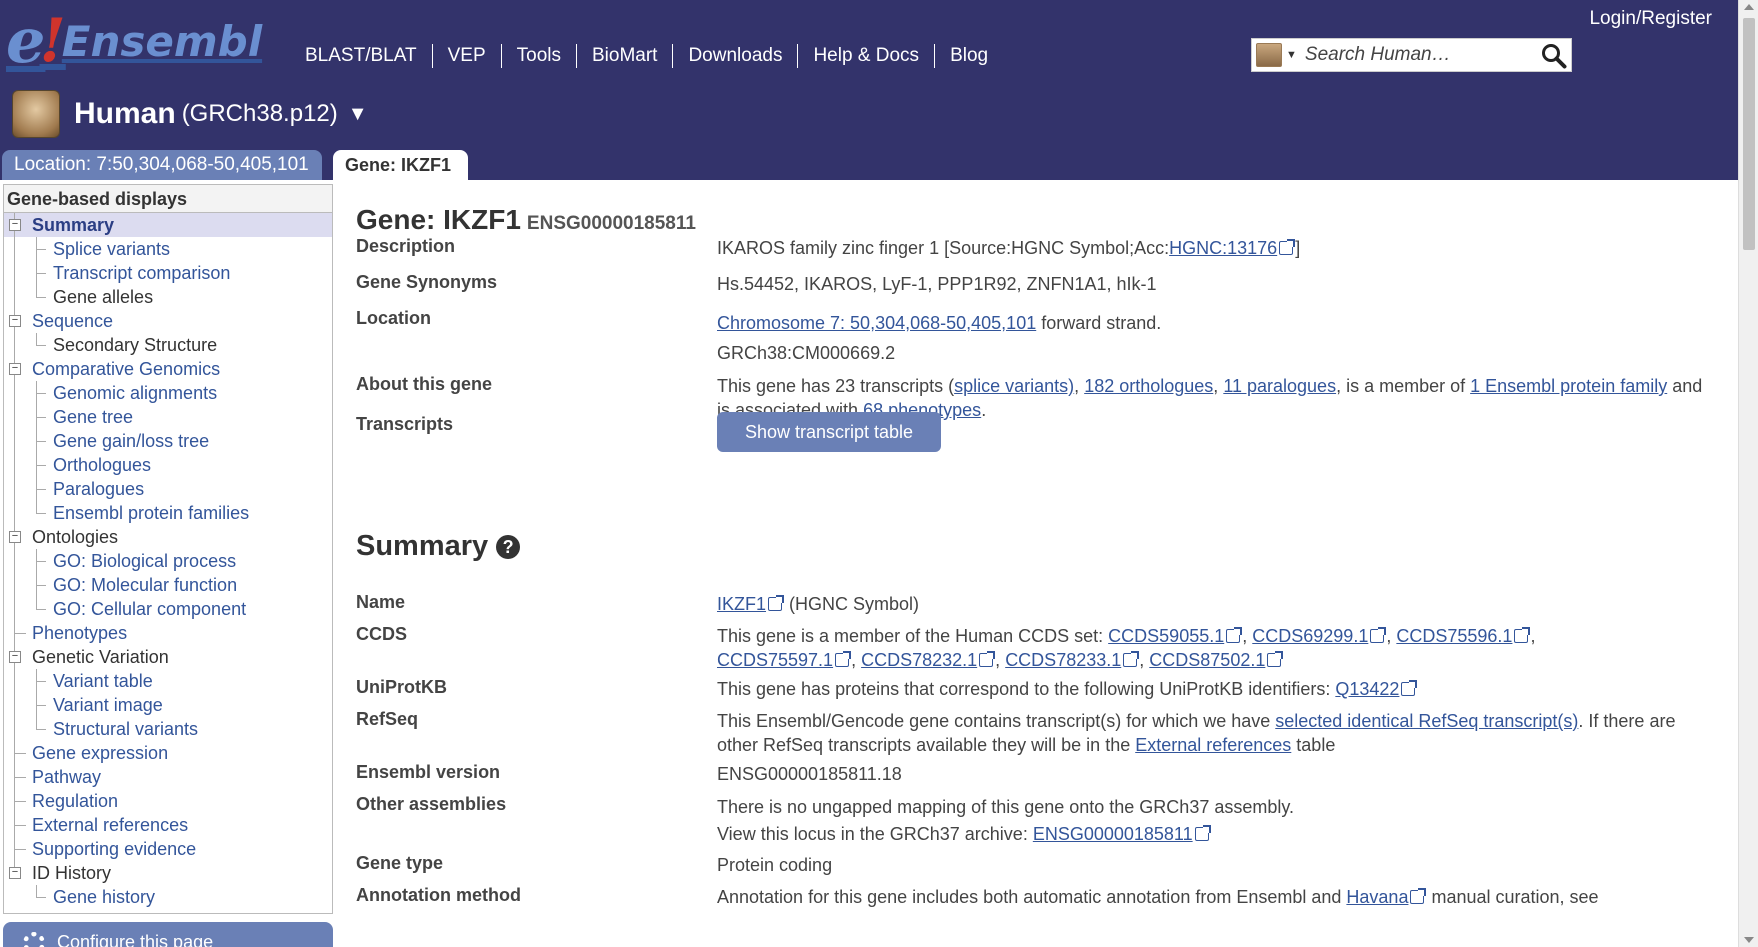 Image resolution: width=1758 pixels, height=947 pixels. I want to click on species-selector: Human (GRCh38.p12) ▼, so click(190, 114).